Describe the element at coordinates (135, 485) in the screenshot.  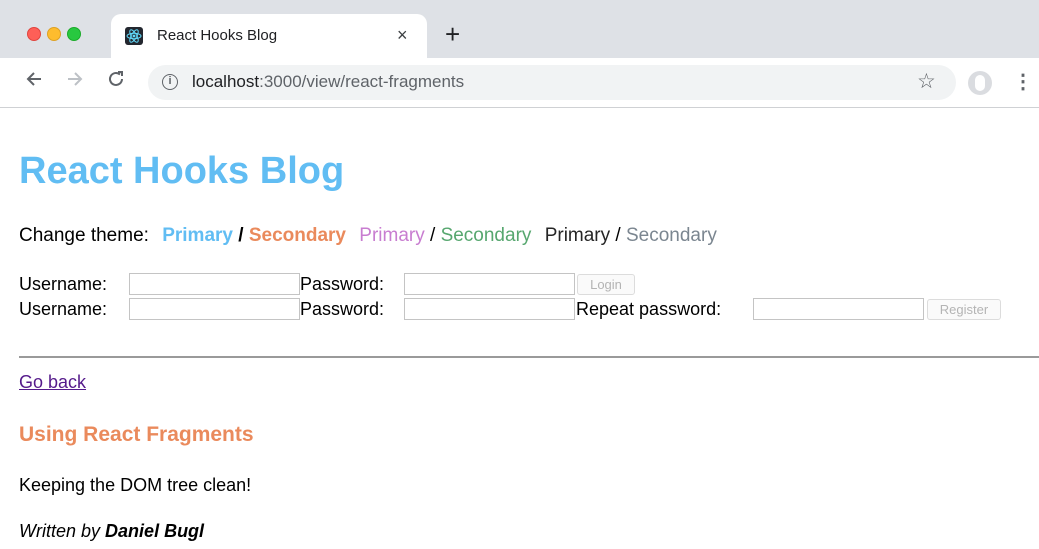
I see `post-content: Keeping the DOM tree clean!` at that location.